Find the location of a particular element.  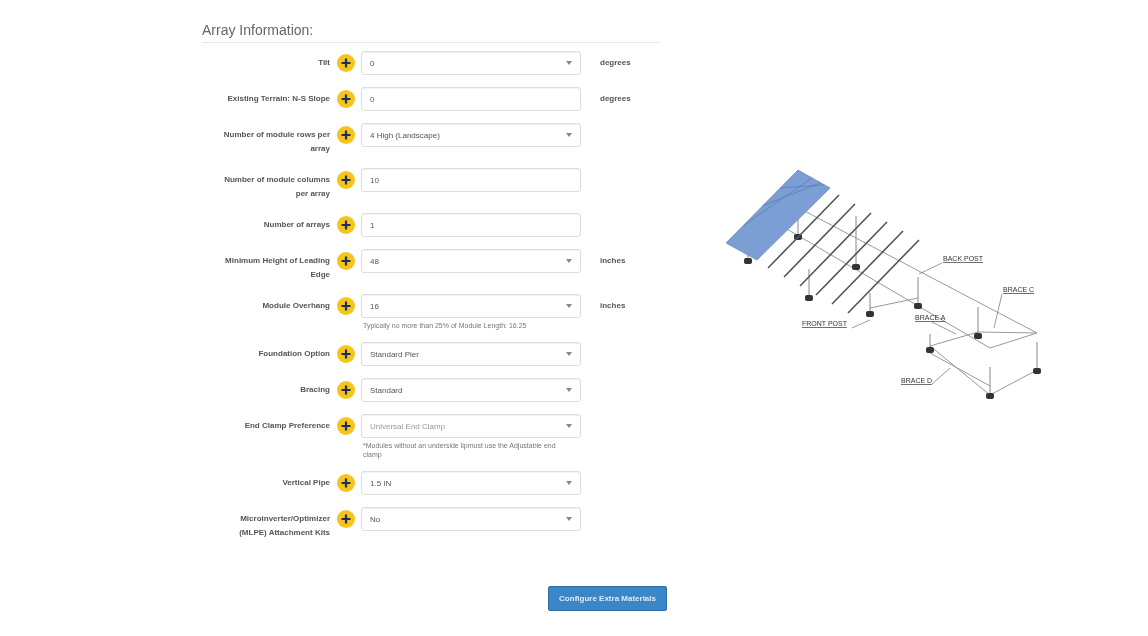

field-label: Microinverter/Optimizer (MLPE) Attachment Kits is located at coordinates (284, 526).